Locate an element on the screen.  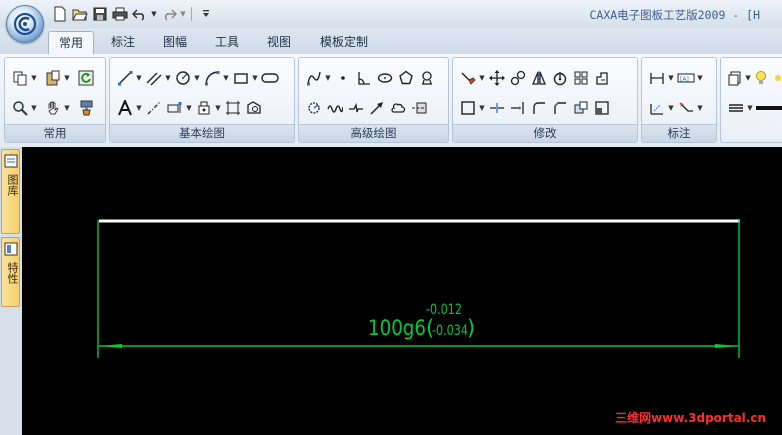
properties-brush-button is located at coordinates (85, 108).